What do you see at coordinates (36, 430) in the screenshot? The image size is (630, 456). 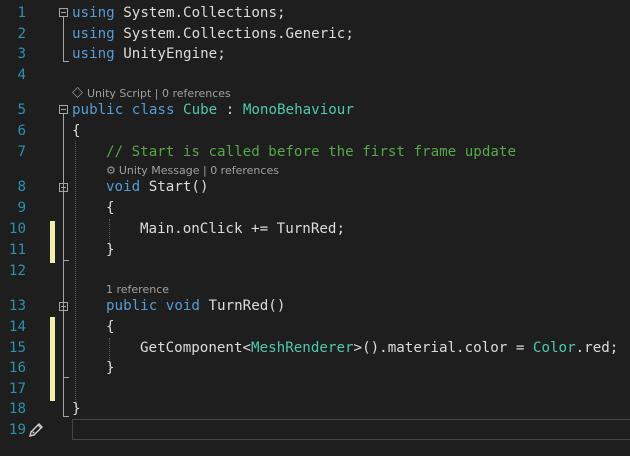 I see `pencil-edit-icon` at bounding box center [36, 430].